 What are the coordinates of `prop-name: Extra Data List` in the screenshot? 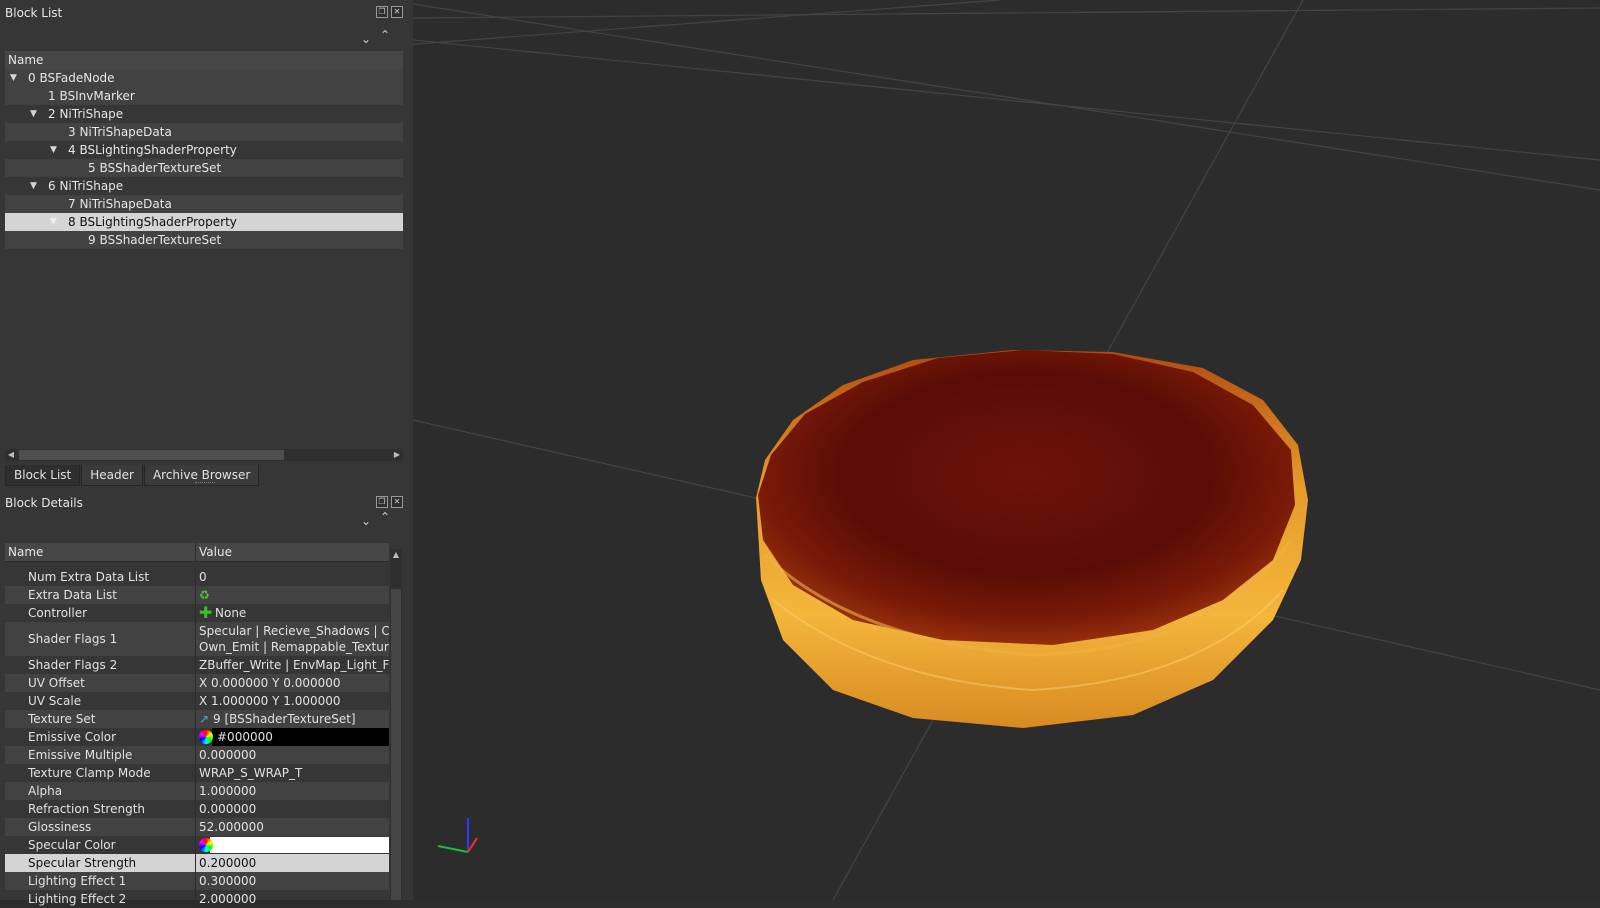 It's located at (72, 595).